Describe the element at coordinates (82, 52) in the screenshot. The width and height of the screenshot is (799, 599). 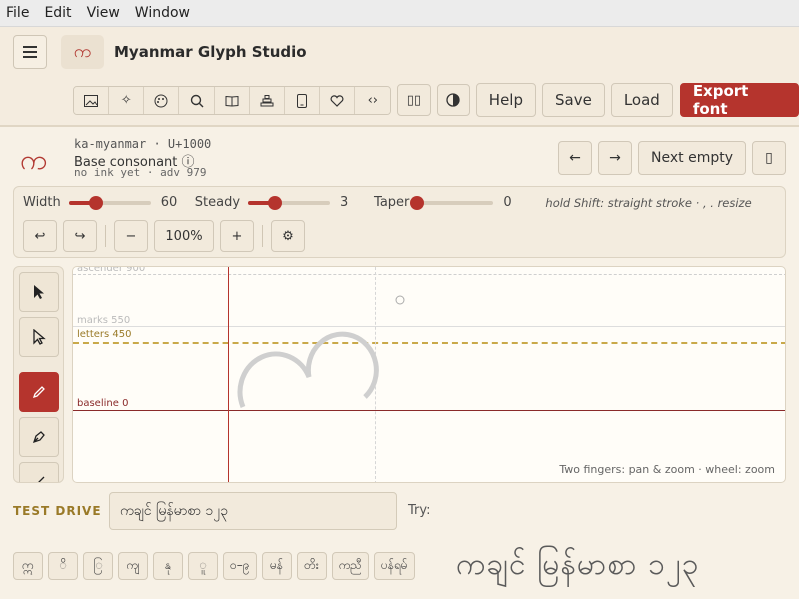
I see `app-logo: က` at that location.